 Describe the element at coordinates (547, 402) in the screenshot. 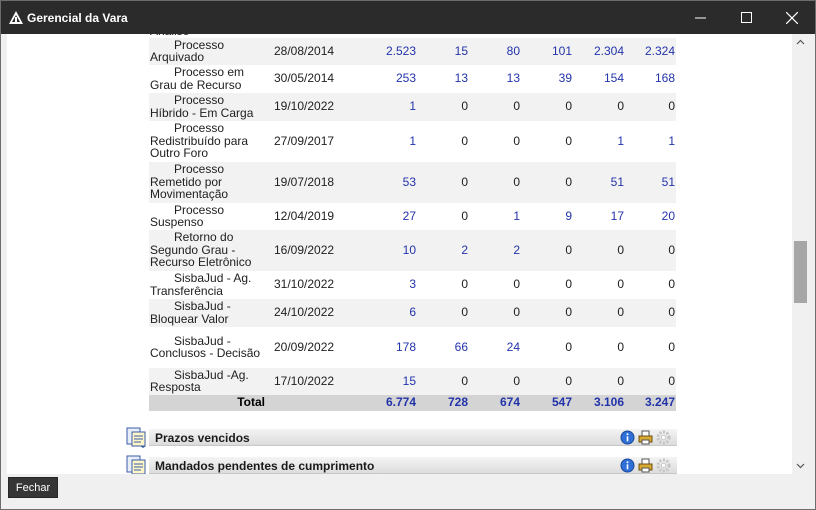

I see `total-value: 547` at that location.